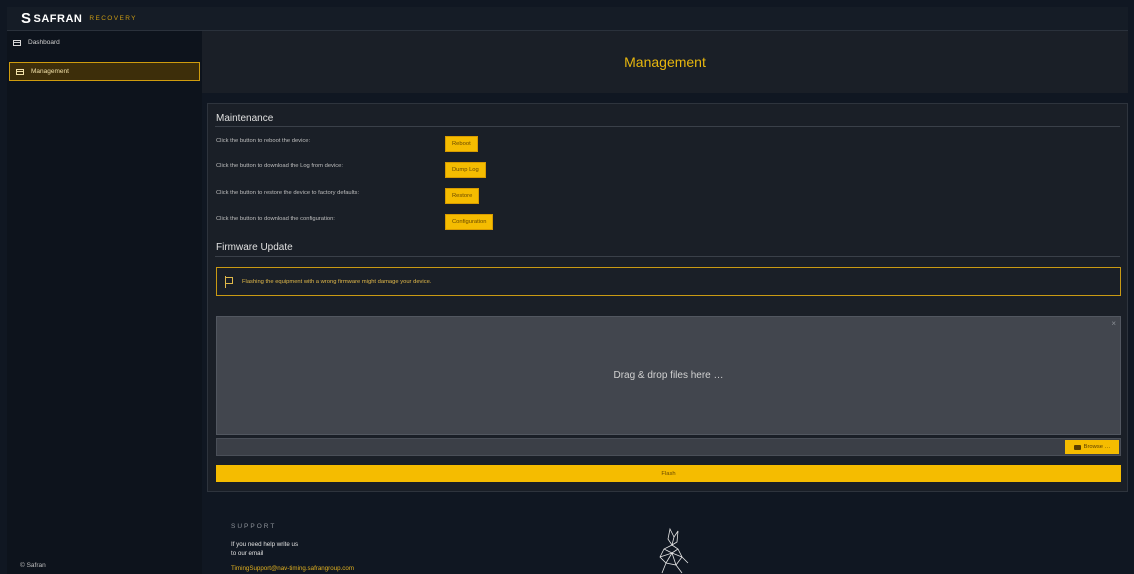 The image size is (1134, 574). Describe the element at coordinates (26, 18) in the screenshot. I see `safran-s-mark: S` at that location.